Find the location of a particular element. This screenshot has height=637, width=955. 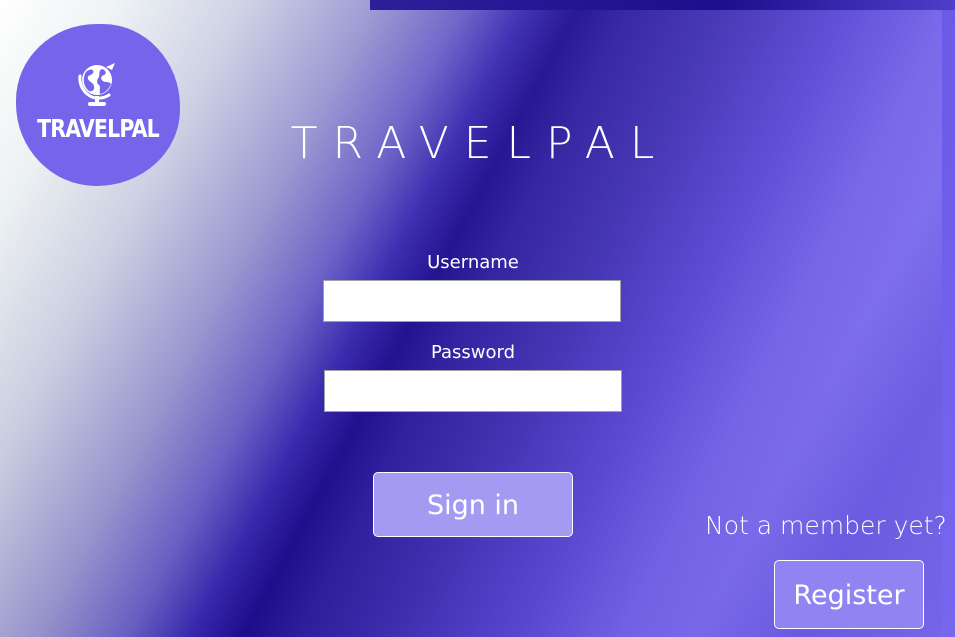

window-top-strip is located at coordinates (662, 5).